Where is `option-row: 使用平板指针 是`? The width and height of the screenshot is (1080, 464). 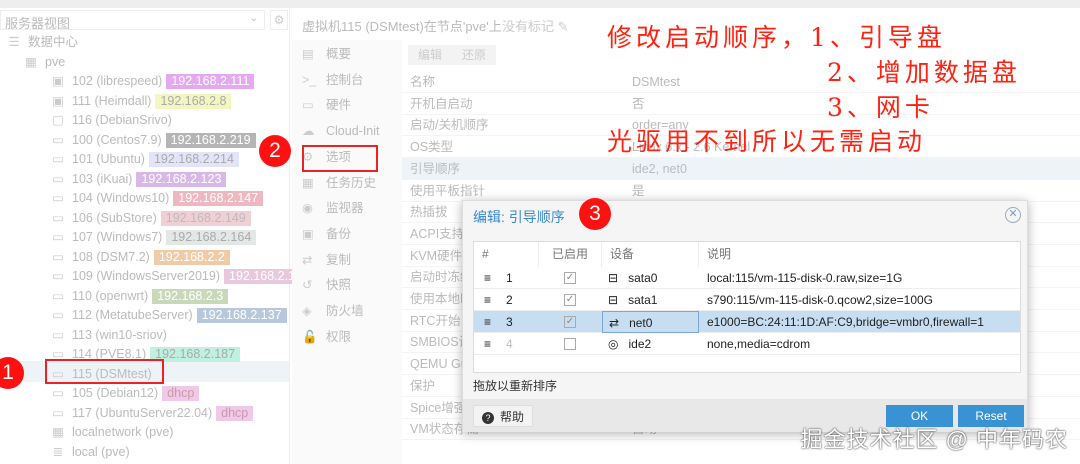
option-row: 使用平板指针 是 is located at coordinates (741, 191).